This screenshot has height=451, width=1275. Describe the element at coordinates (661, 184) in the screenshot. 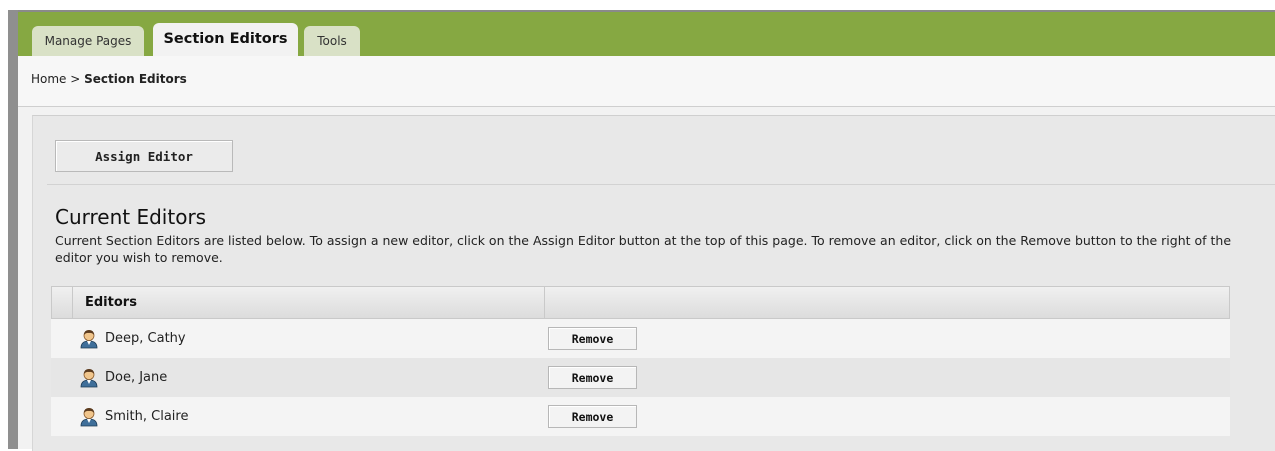

I see `divider` at that location.